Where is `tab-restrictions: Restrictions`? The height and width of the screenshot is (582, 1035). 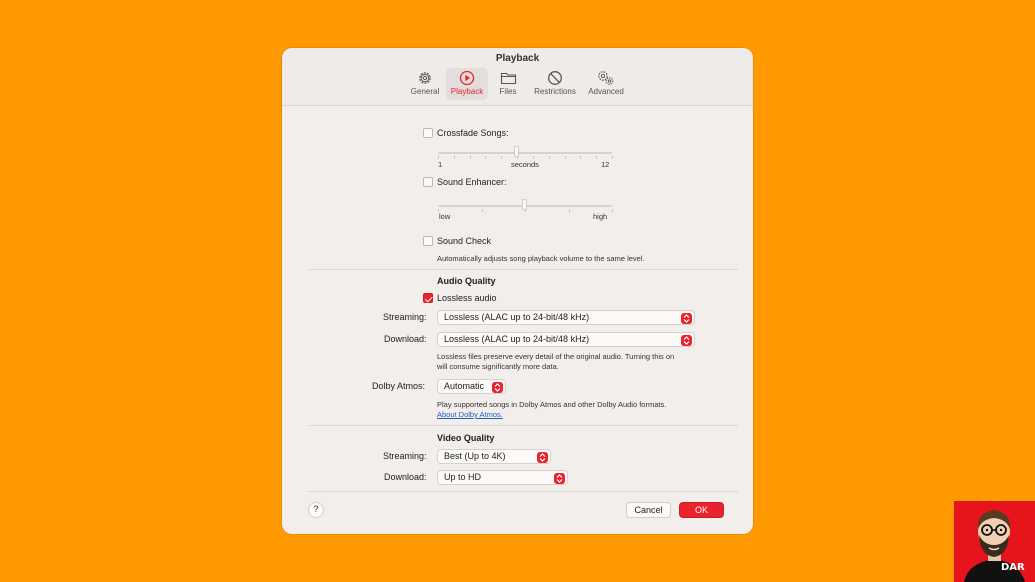
tab-restrictions: Restrictions is located at coordinates (555, 84).